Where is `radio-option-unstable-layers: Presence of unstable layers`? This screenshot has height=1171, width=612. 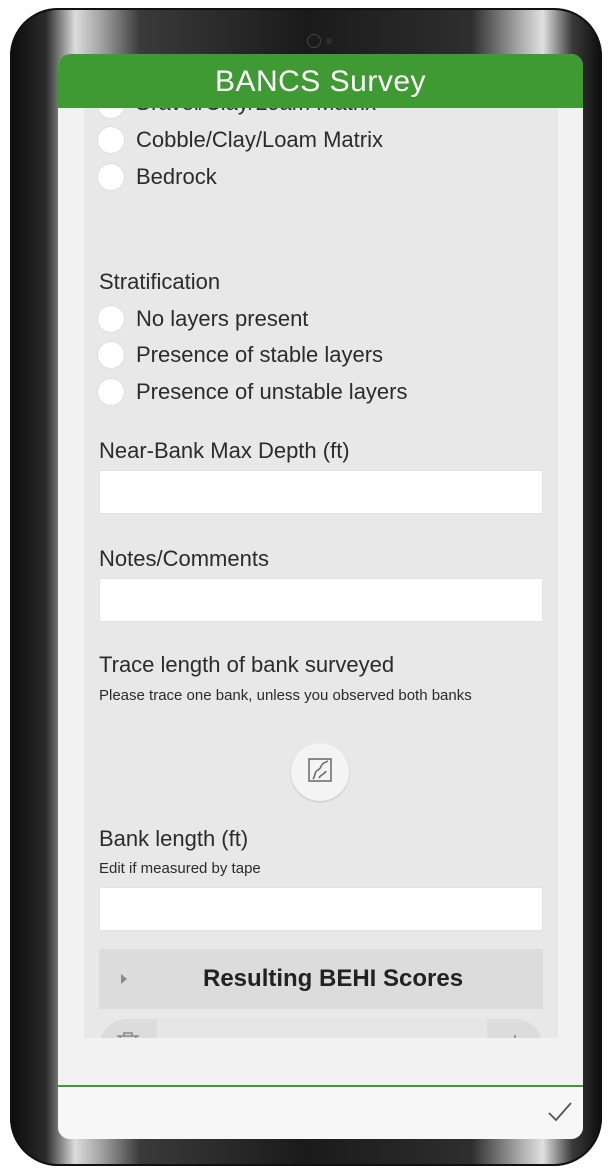
radio-option-unstable-layers: Presence of unstable layers is located at coordinates (253, 392).